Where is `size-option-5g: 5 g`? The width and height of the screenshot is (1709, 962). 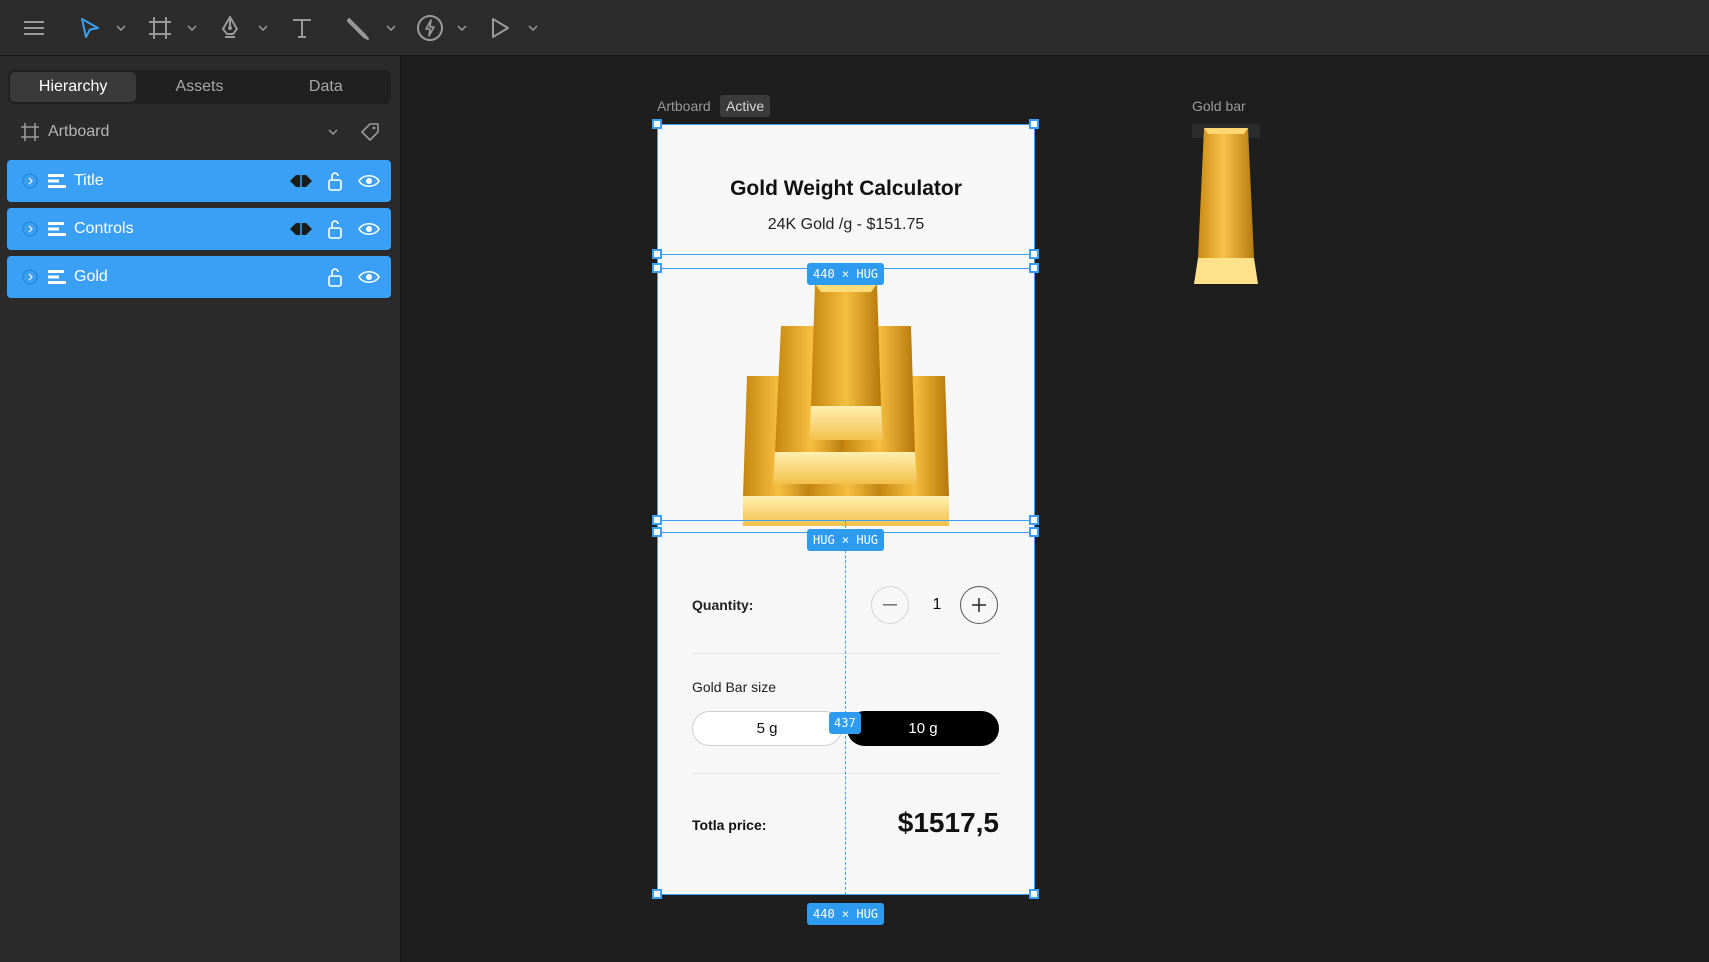
size-option-5g: 5 g is located at coordinates (767, 728).